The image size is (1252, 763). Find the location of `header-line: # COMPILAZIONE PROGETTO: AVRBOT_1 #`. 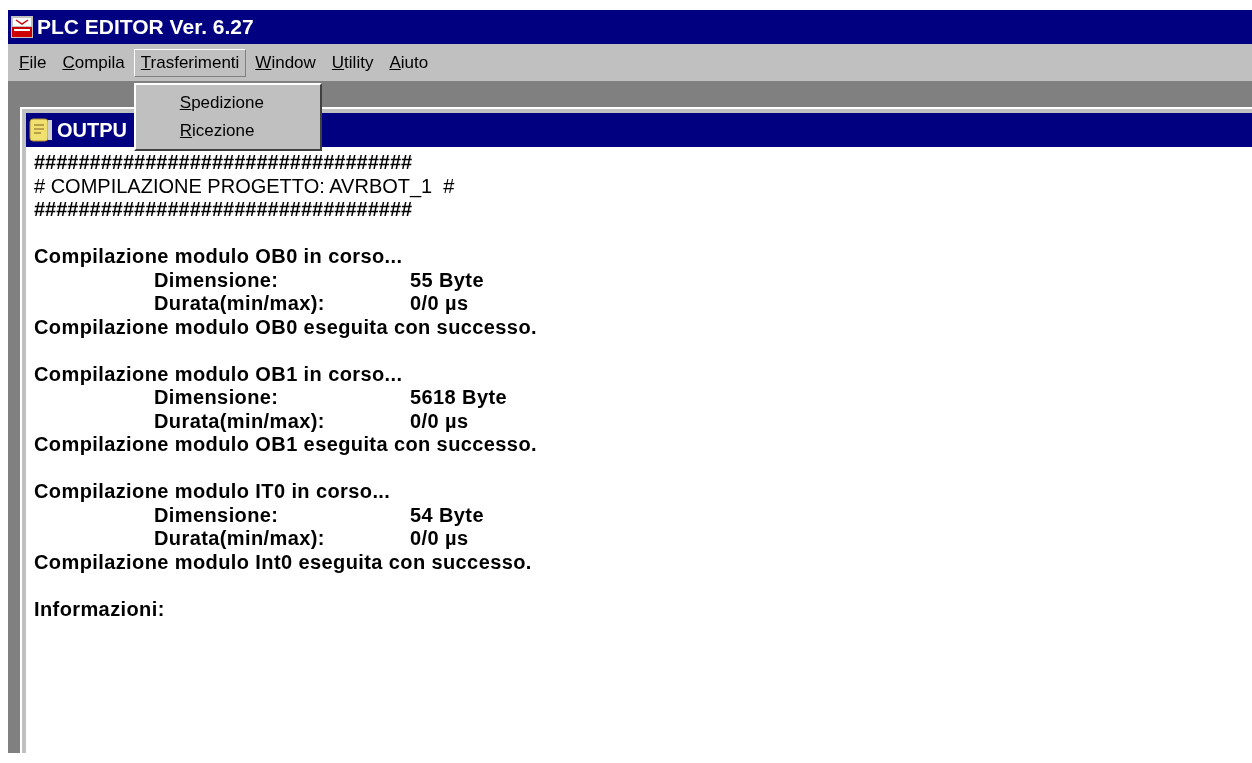

header-line: # COMPILAZIONE PROGETTO: AVRBOT_1 # is located at coordinates (245, 186).